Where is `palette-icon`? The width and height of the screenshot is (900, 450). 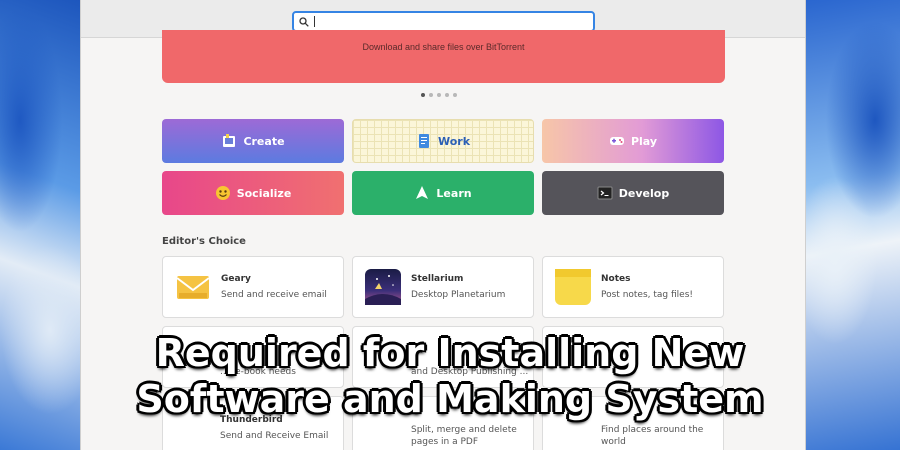 palette-icon is located at coordinates (229, 141).